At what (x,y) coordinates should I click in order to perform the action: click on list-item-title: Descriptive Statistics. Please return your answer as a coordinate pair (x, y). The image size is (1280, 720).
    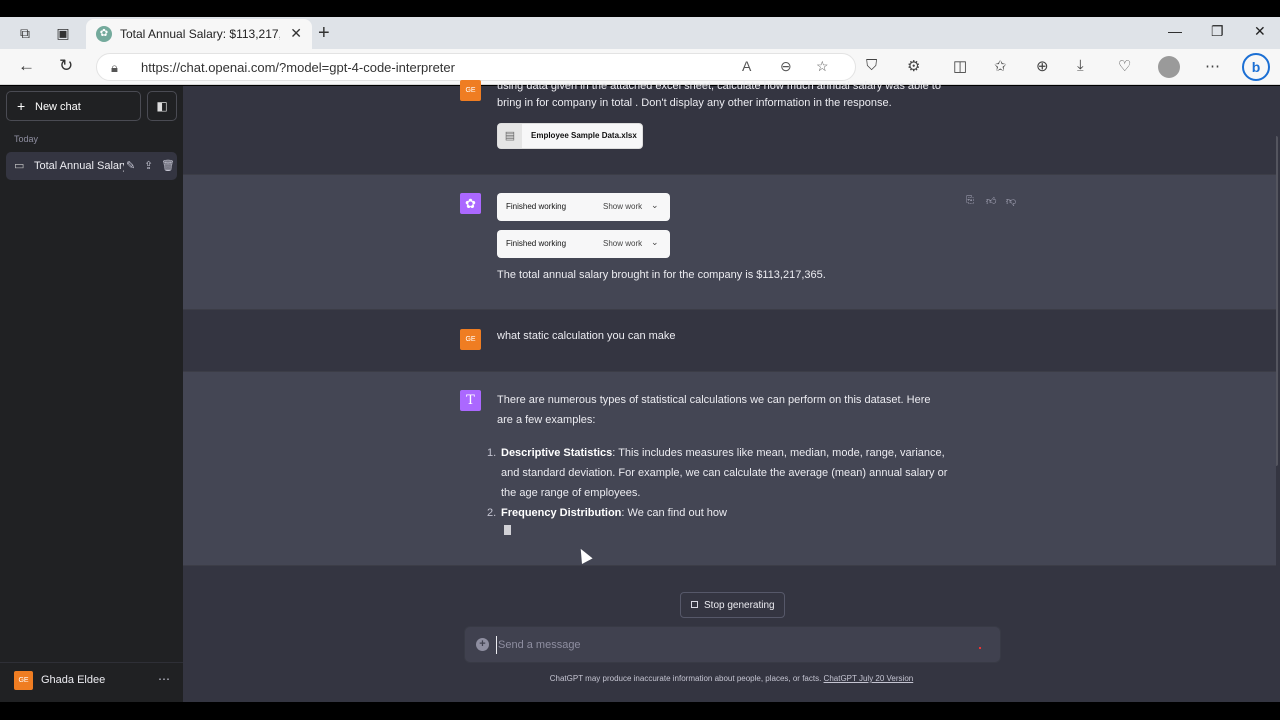
    Looking at the image, I should click on (557, 453).